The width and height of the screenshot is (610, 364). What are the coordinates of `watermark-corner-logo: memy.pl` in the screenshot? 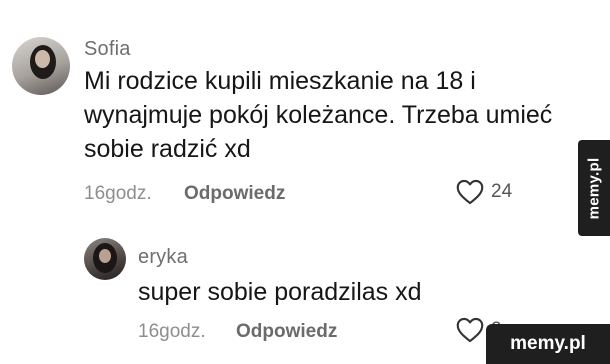 It's located at (548, 344).